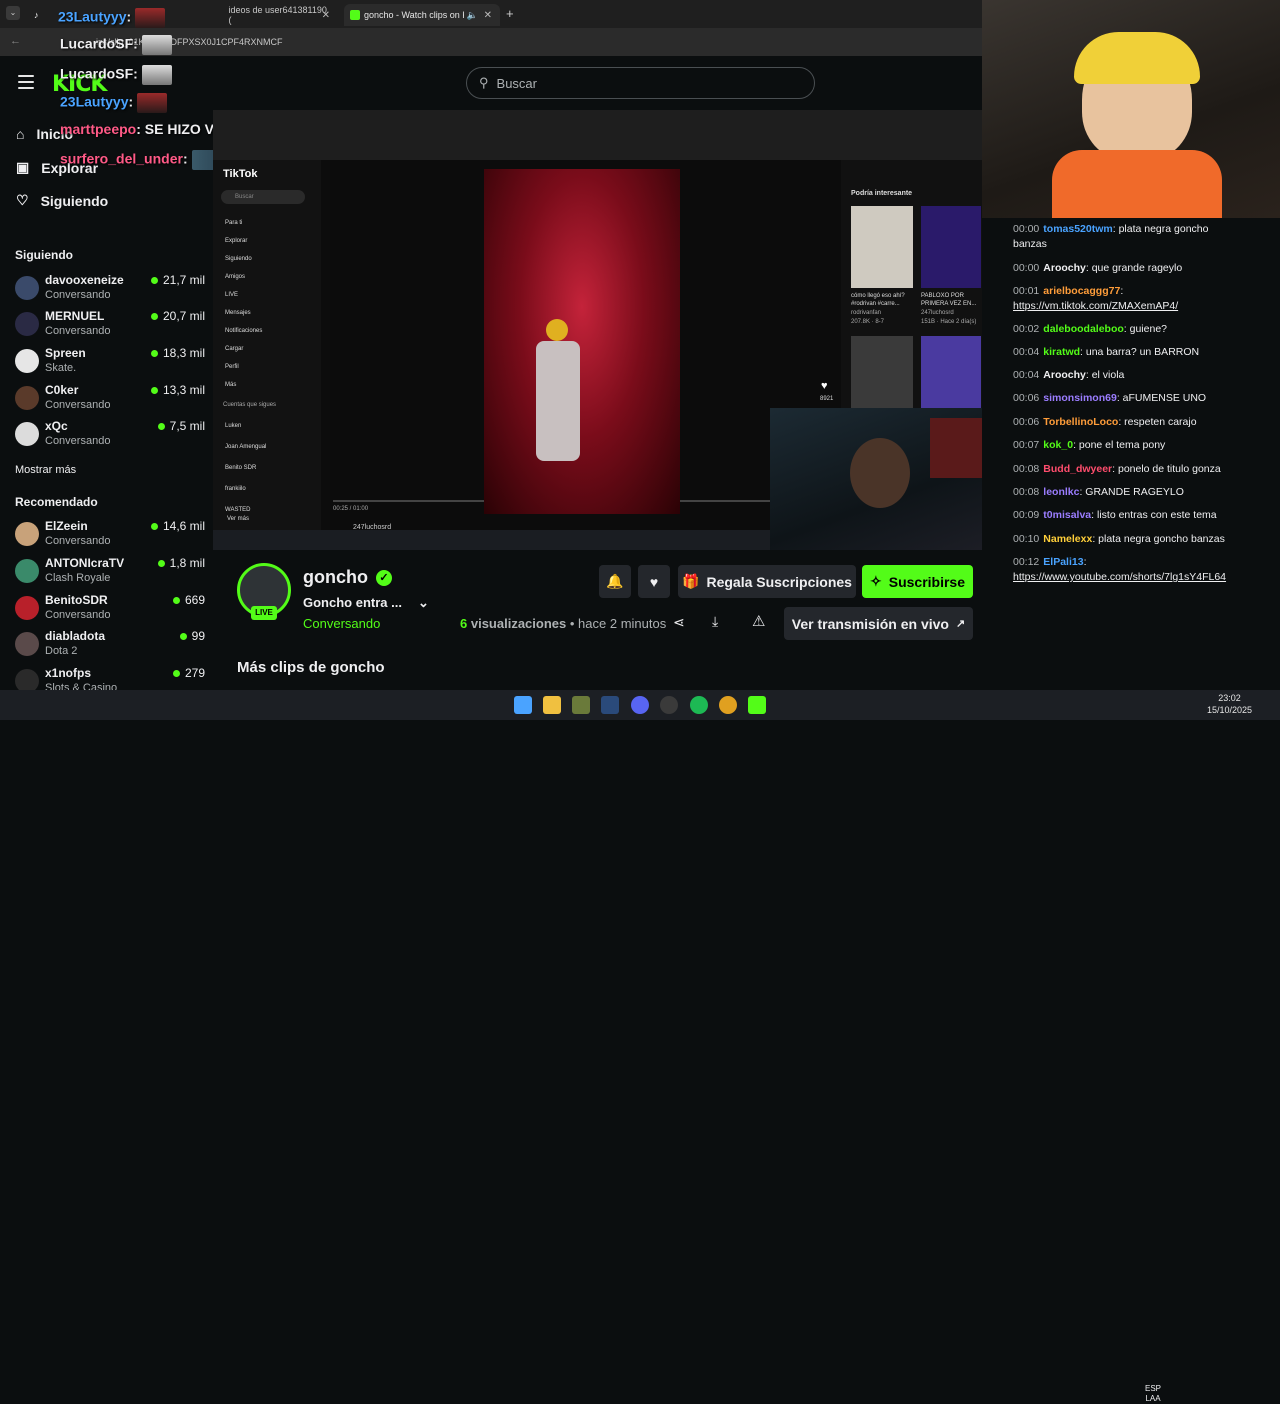 Image resolution: width=1280 pixels, height=1404 pixels. Describe the element at coordinates (640, 83) in the screenshot. I see `search-input: ⚲ Buscar` at that location.